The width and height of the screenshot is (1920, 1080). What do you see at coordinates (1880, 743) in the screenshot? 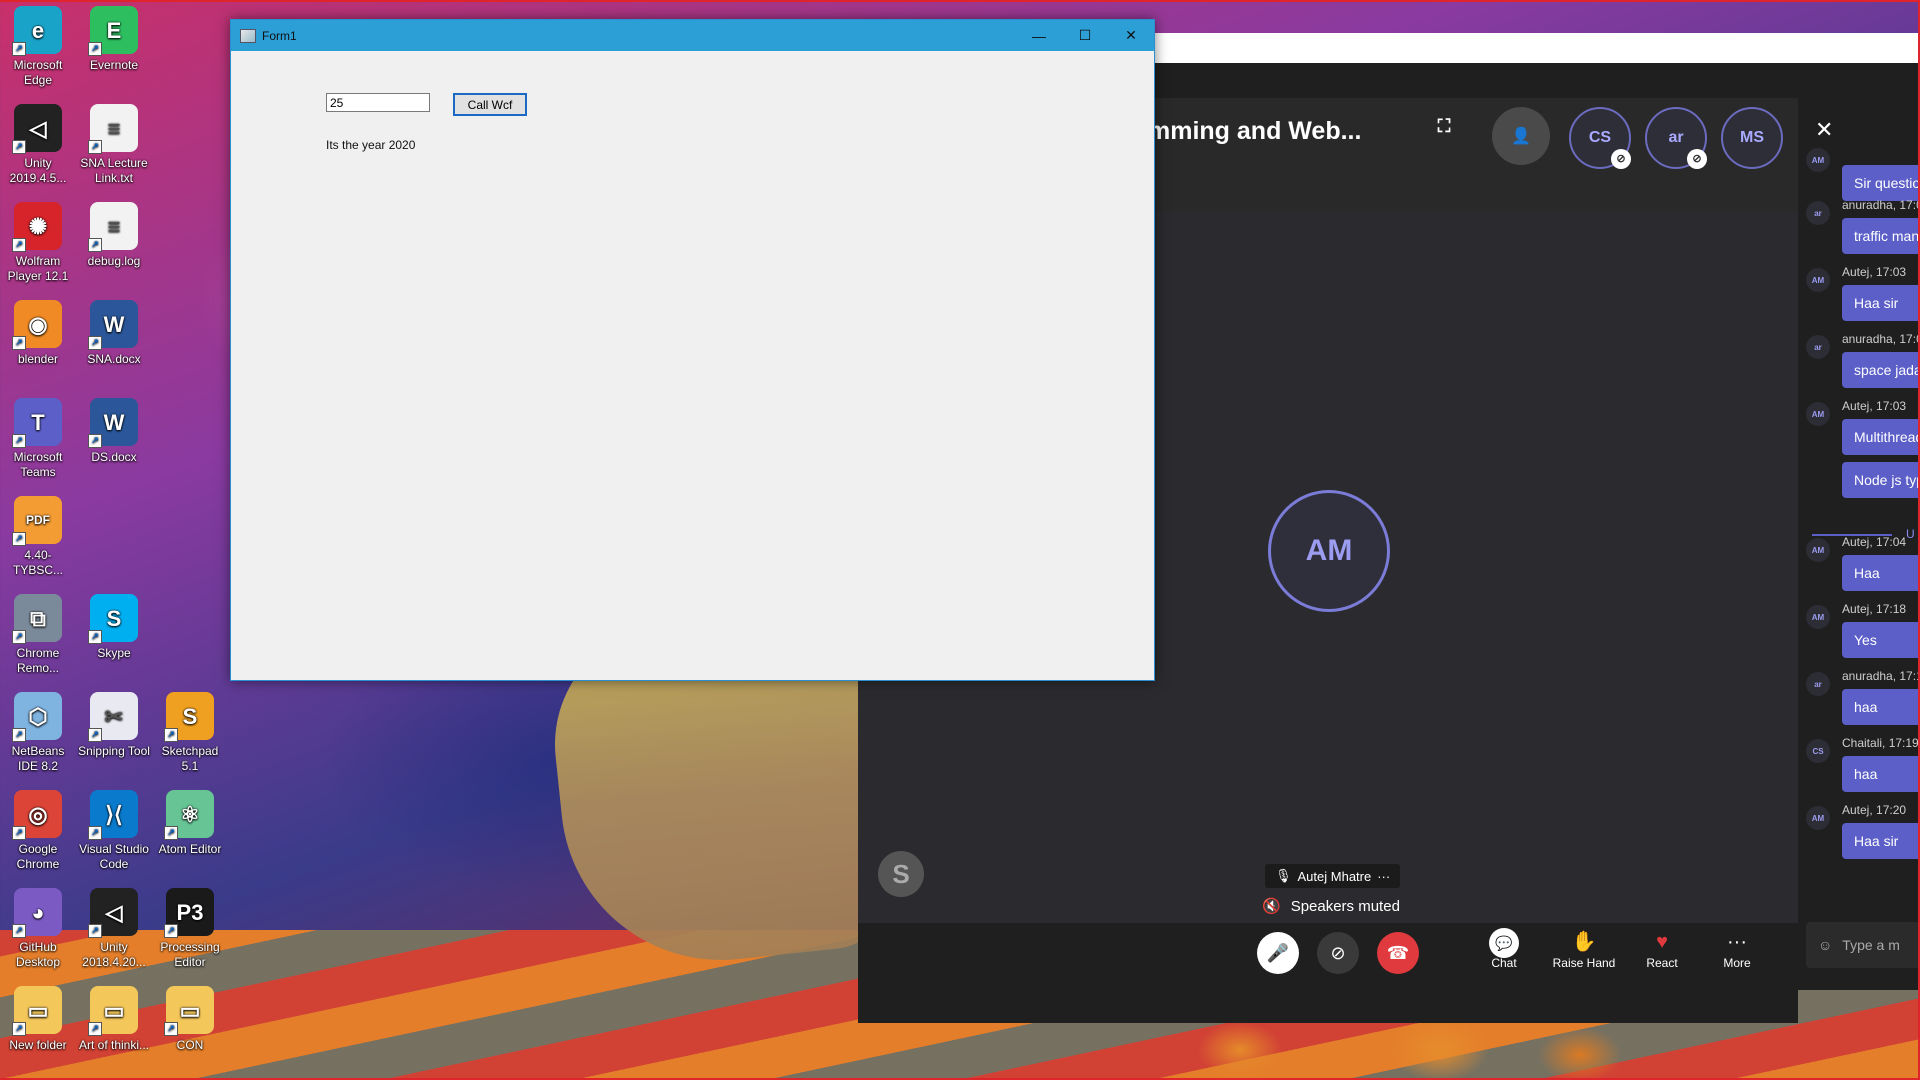
I see `chat-message-meta: Chaitali, 17:19` at bounding box center [1880, 743].